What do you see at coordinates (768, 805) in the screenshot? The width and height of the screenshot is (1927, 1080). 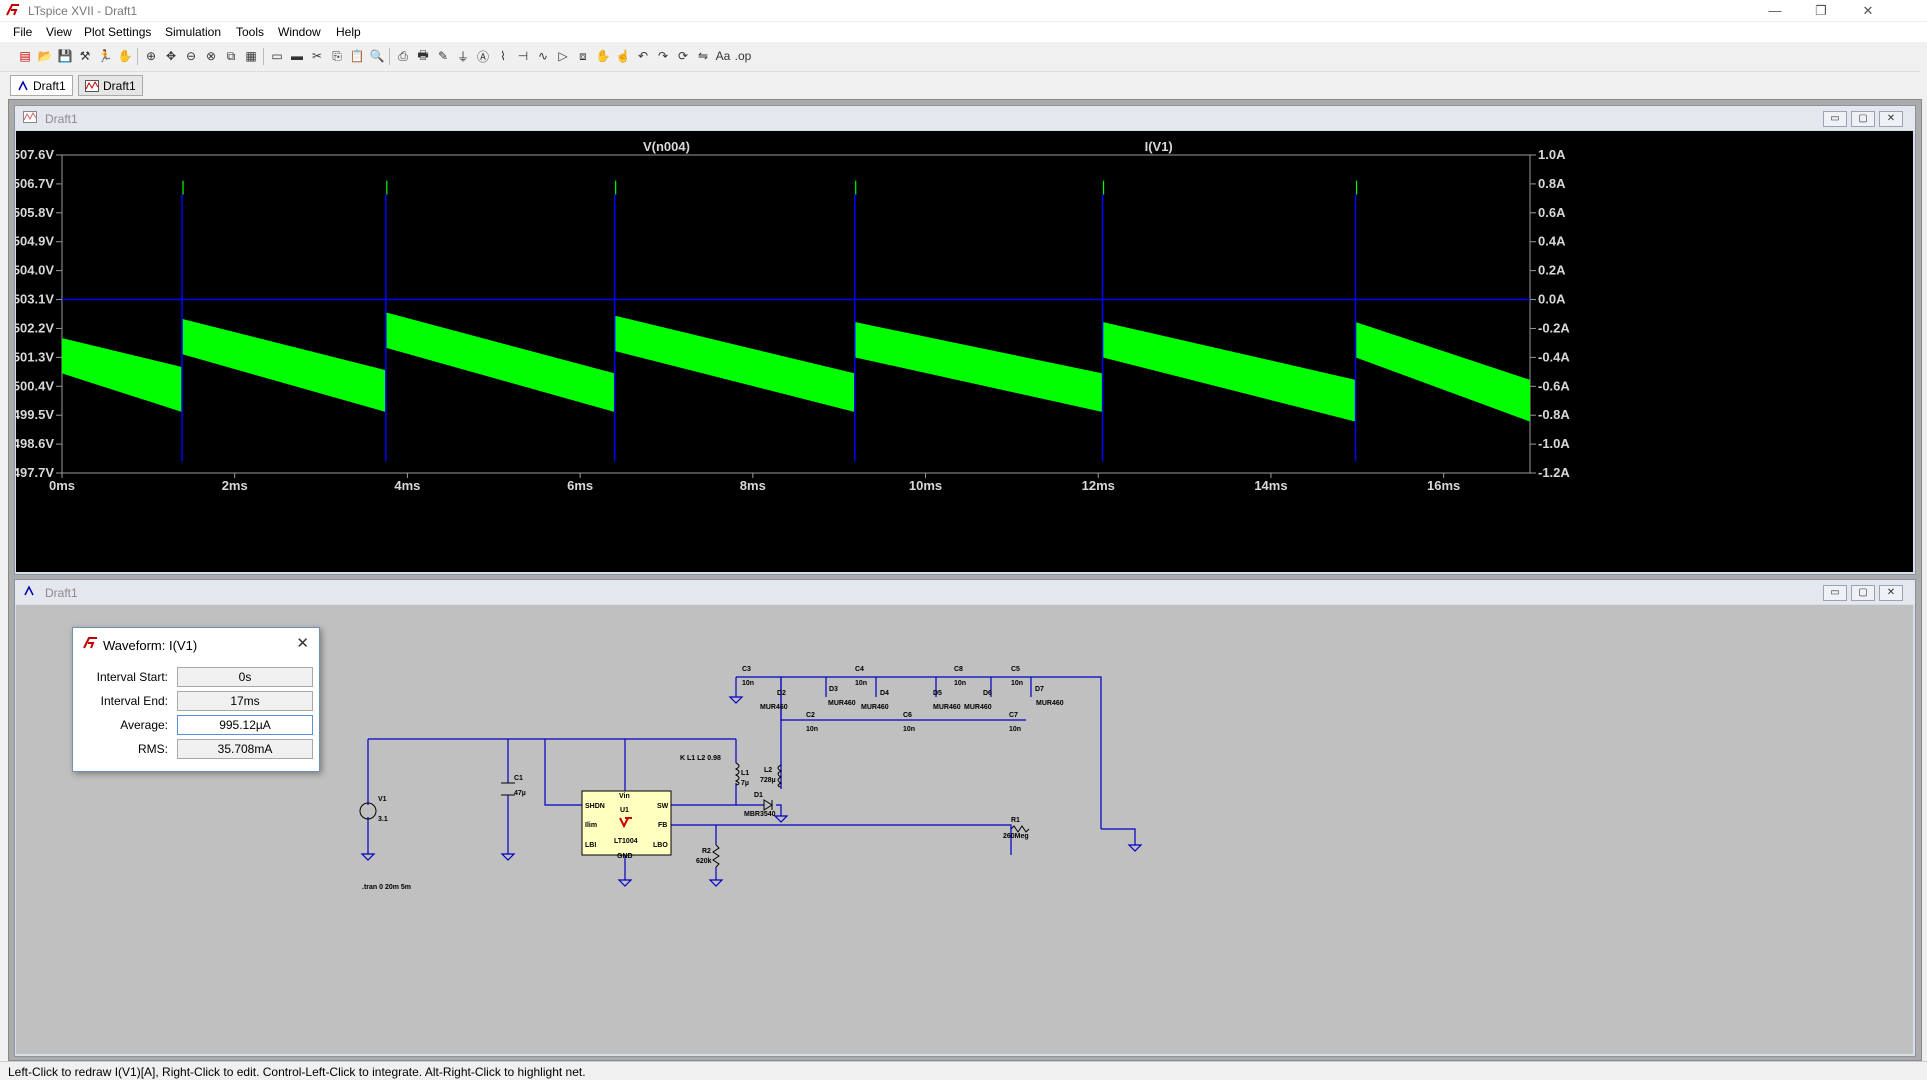 I see `diode-d1` at bounding box center [768, 805].